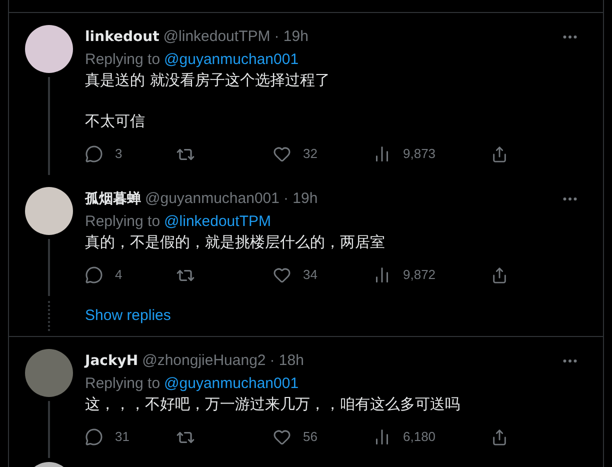 The height and width of the screenshot is (467, 612). Describe the element at coordinates (310, 275) in the screenshot. I see `like-count: 34` at that location.